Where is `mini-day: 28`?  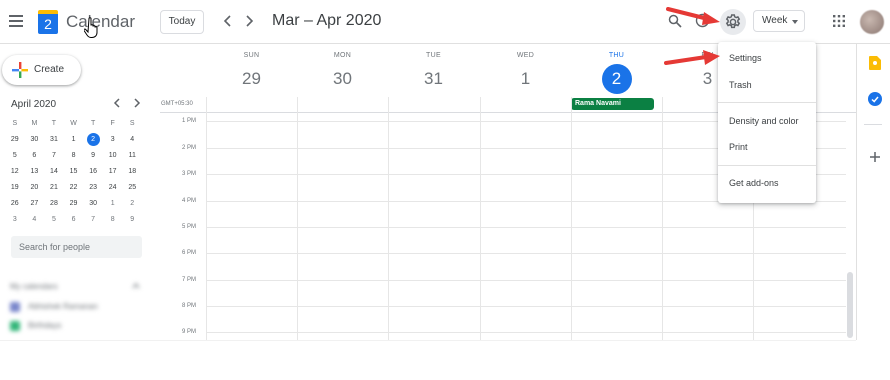
mini-day: 28 is located at coordinates (54, 204).